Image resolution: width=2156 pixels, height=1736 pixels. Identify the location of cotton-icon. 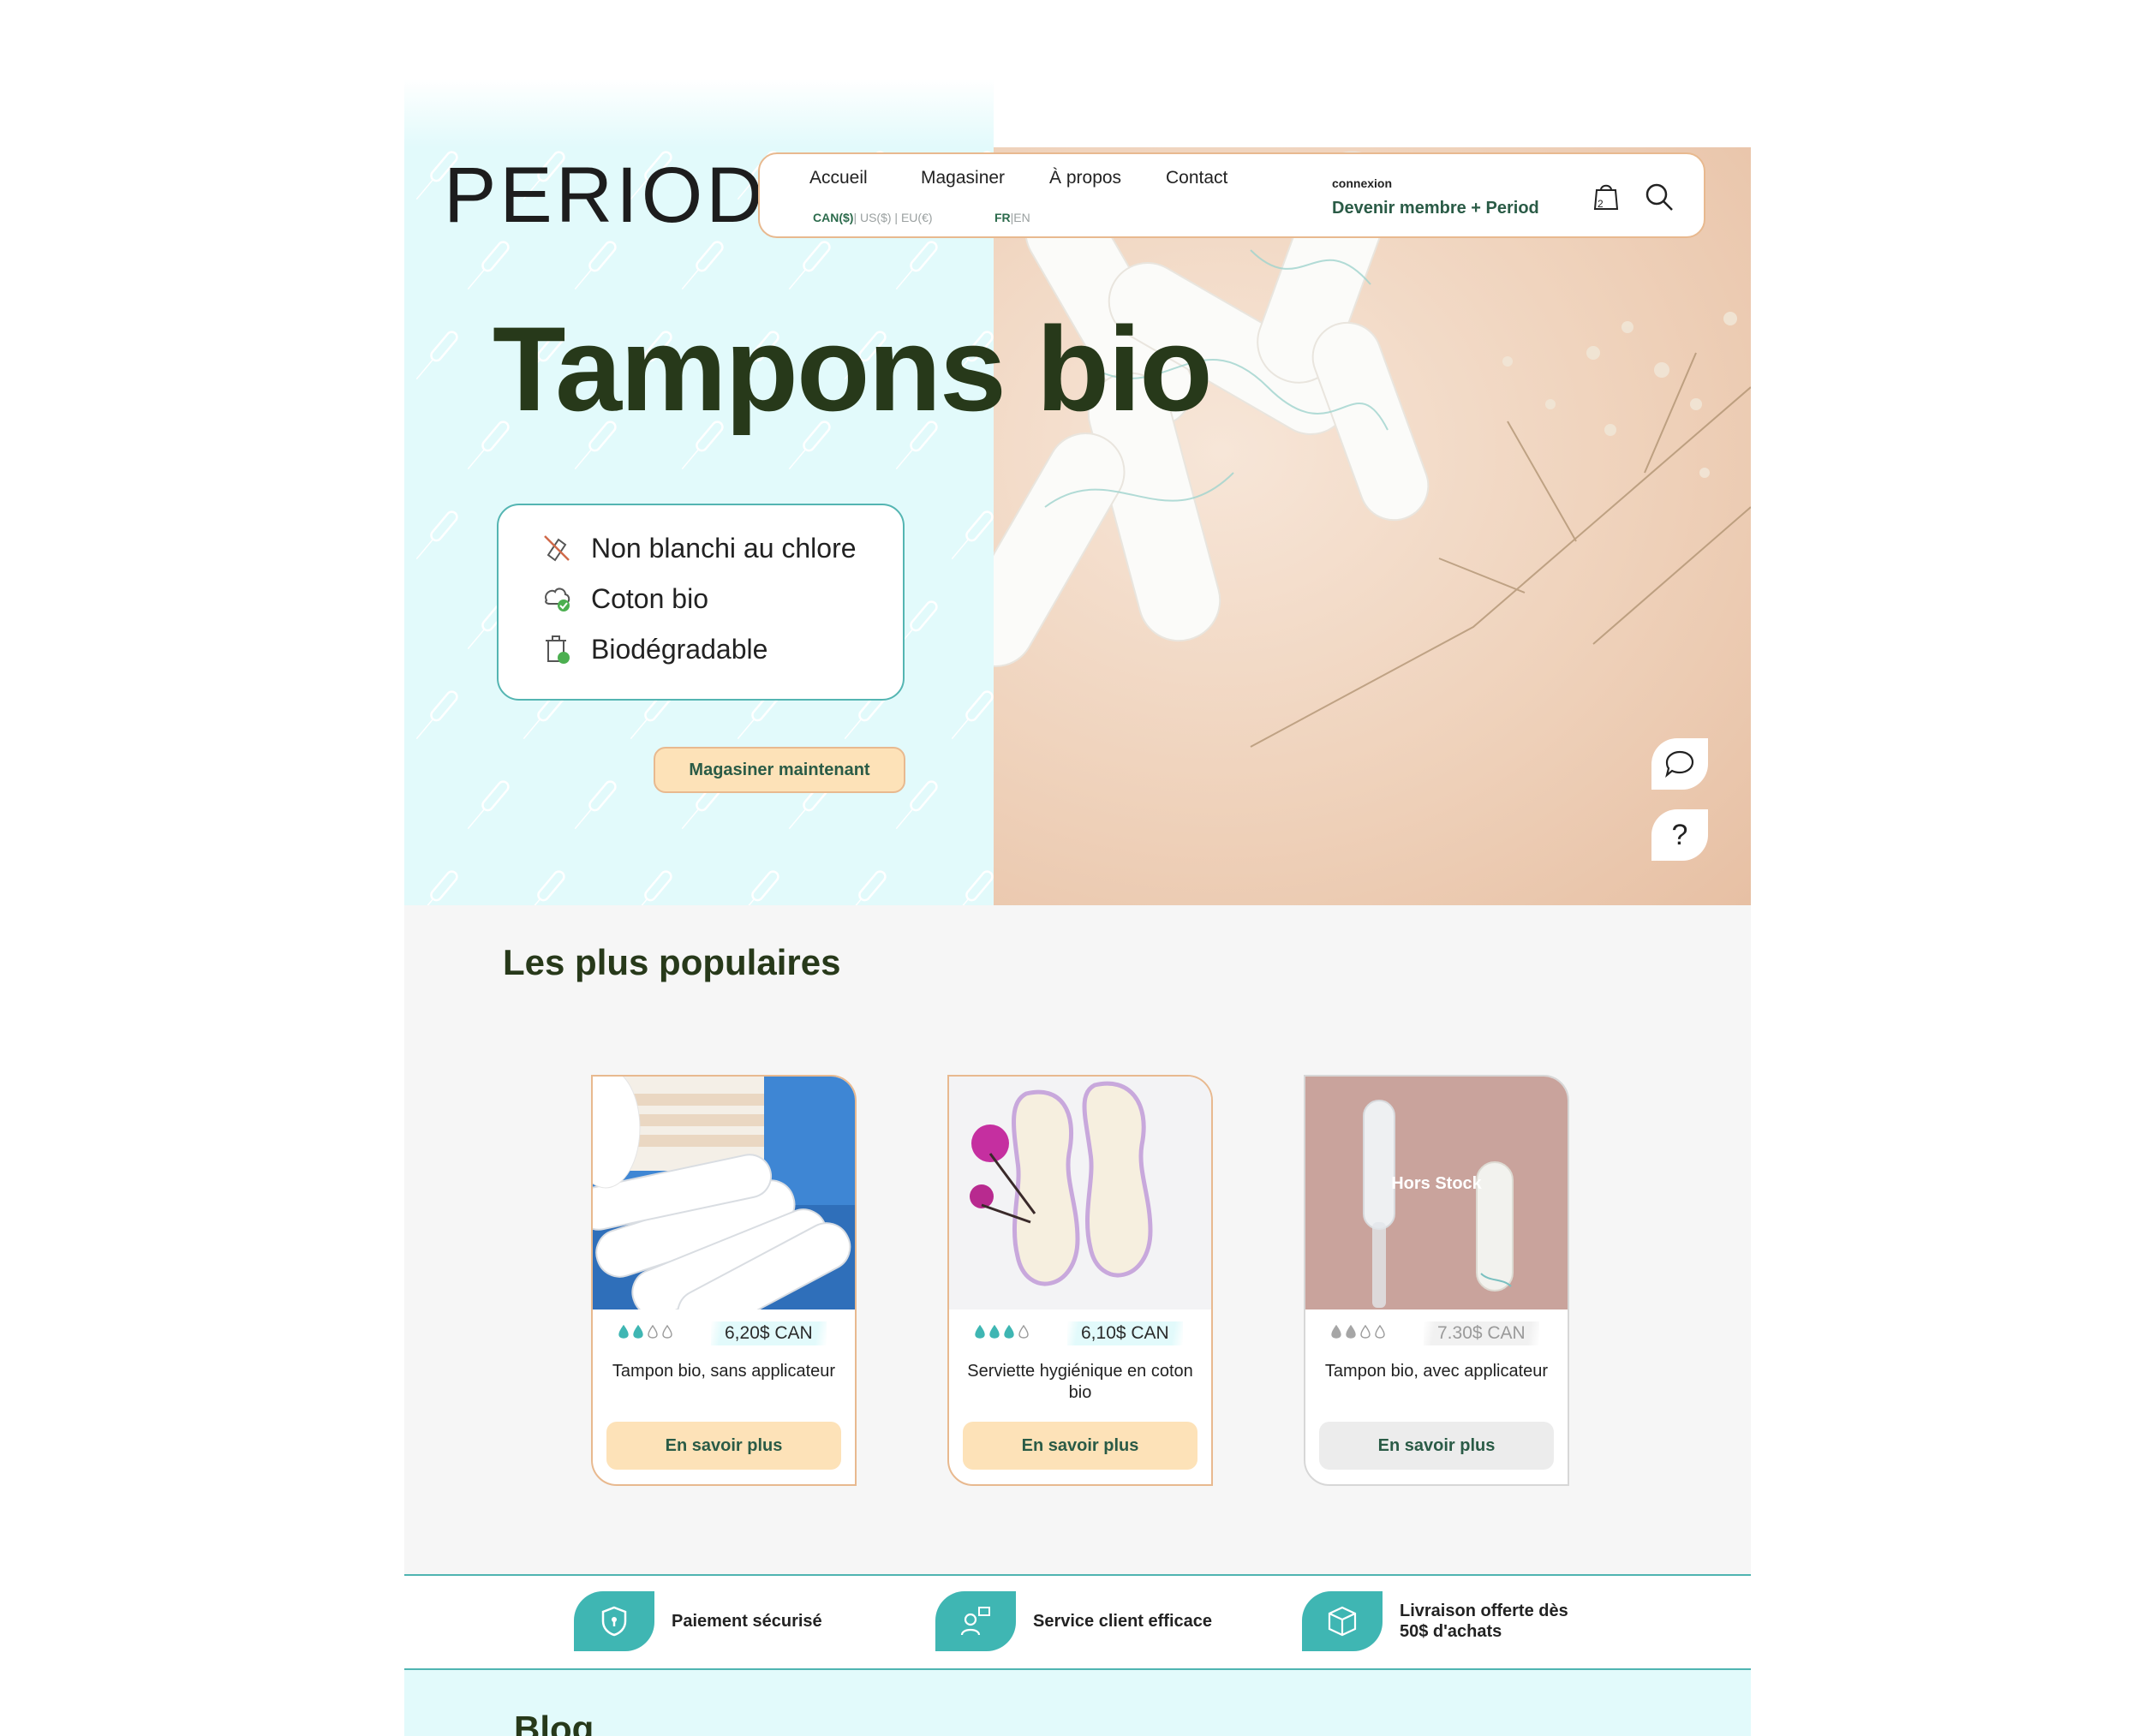
(557, 599).